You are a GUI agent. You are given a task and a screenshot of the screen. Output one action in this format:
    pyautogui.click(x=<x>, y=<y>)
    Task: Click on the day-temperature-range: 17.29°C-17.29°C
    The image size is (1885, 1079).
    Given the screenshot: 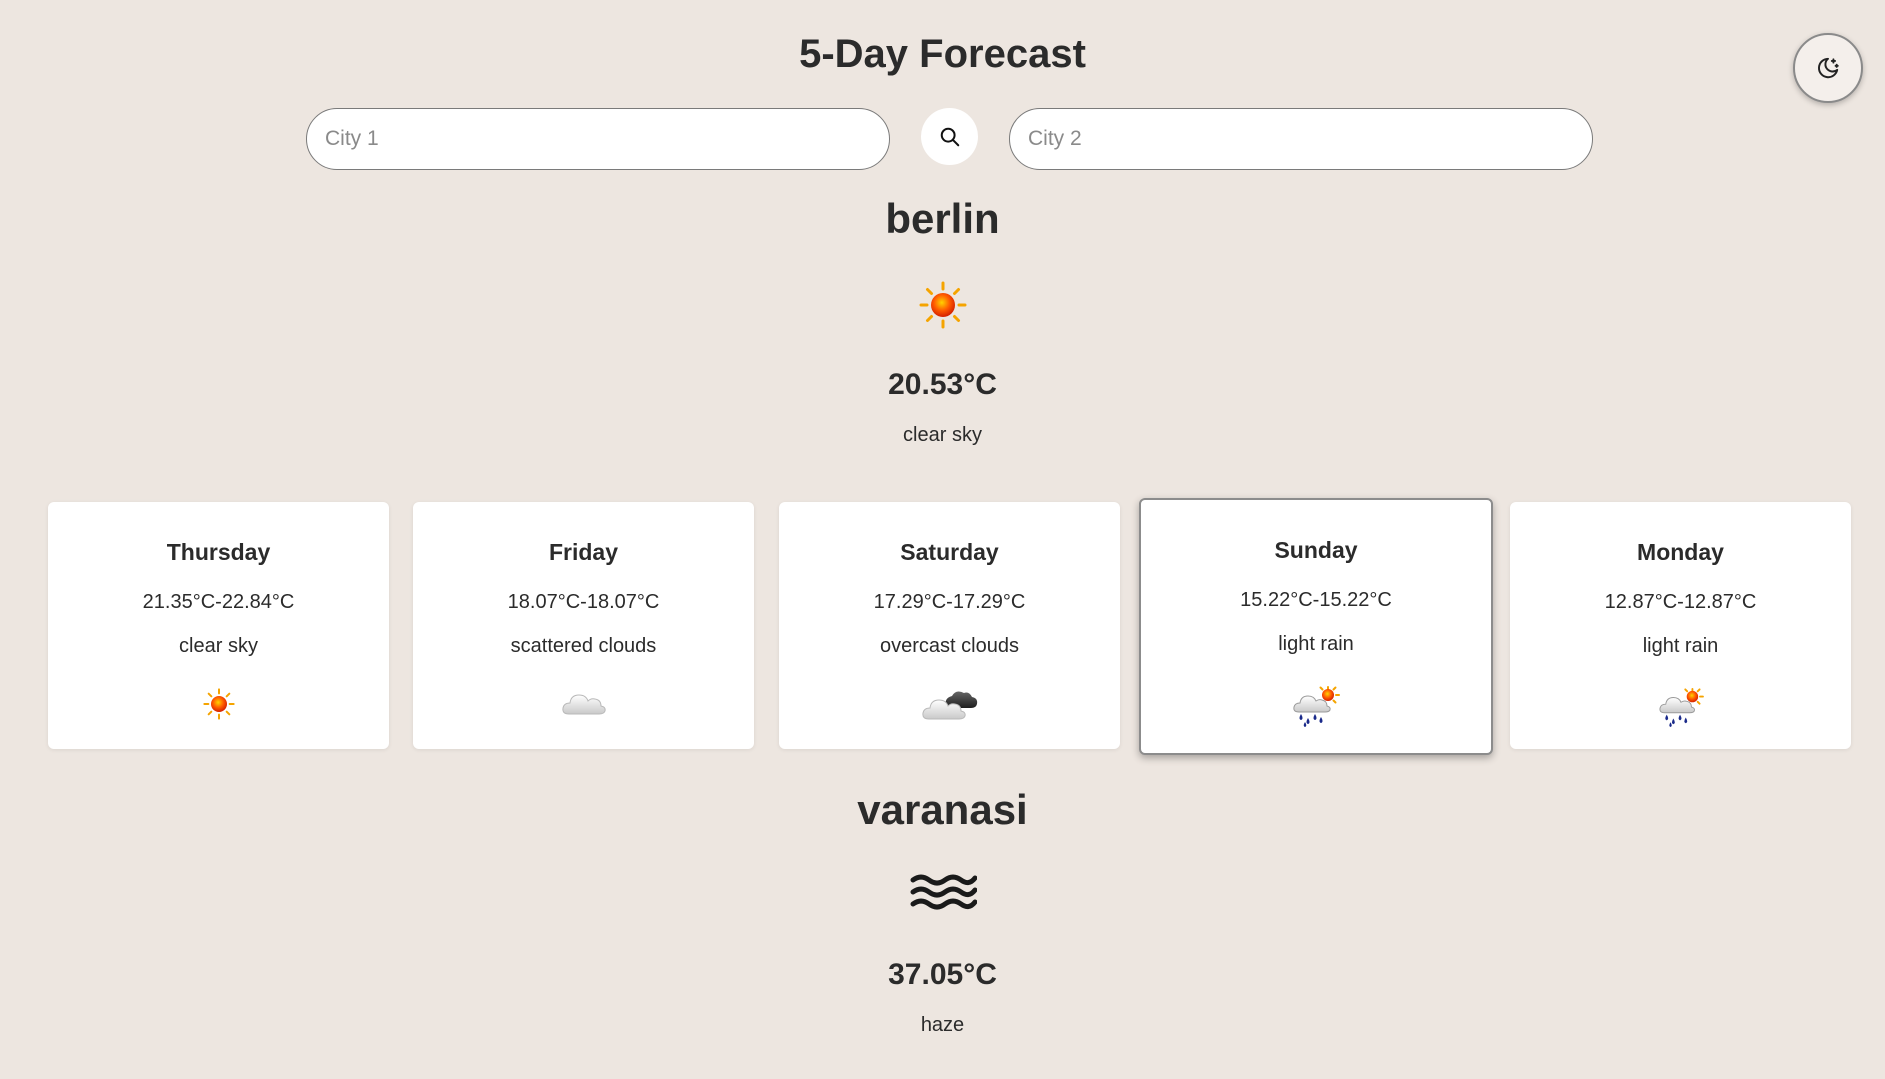 What is the action you would take?
    pyautogui.click(x=949, y=602)
    